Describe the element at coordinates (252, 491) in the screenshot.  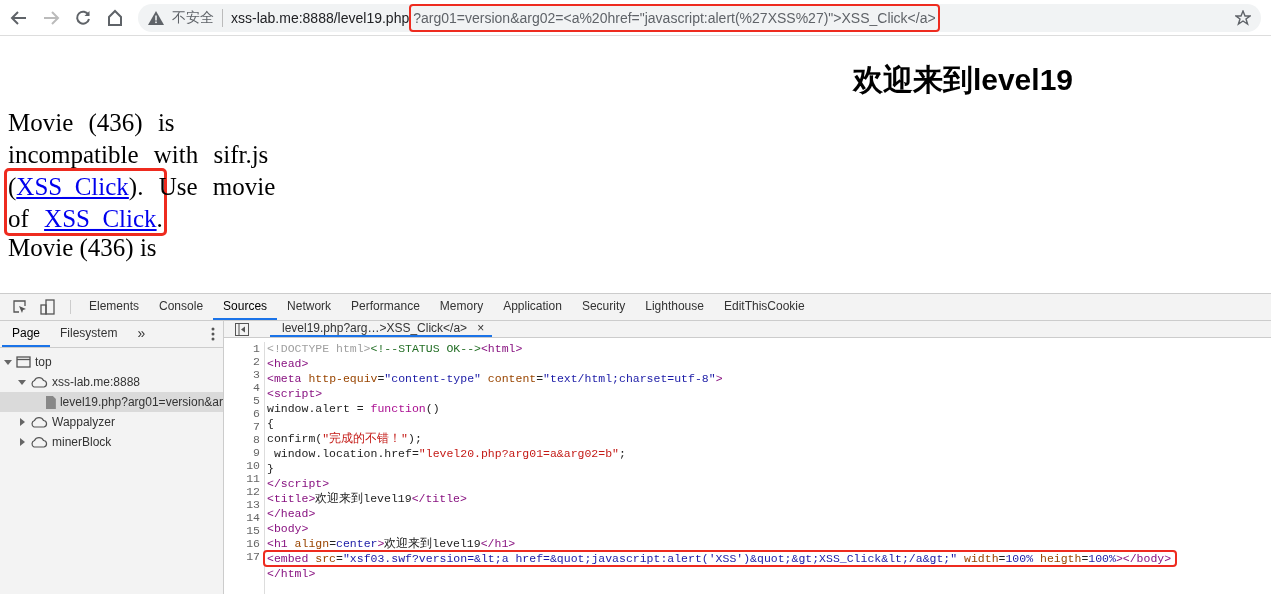
I see `line-number: 12` at that location.